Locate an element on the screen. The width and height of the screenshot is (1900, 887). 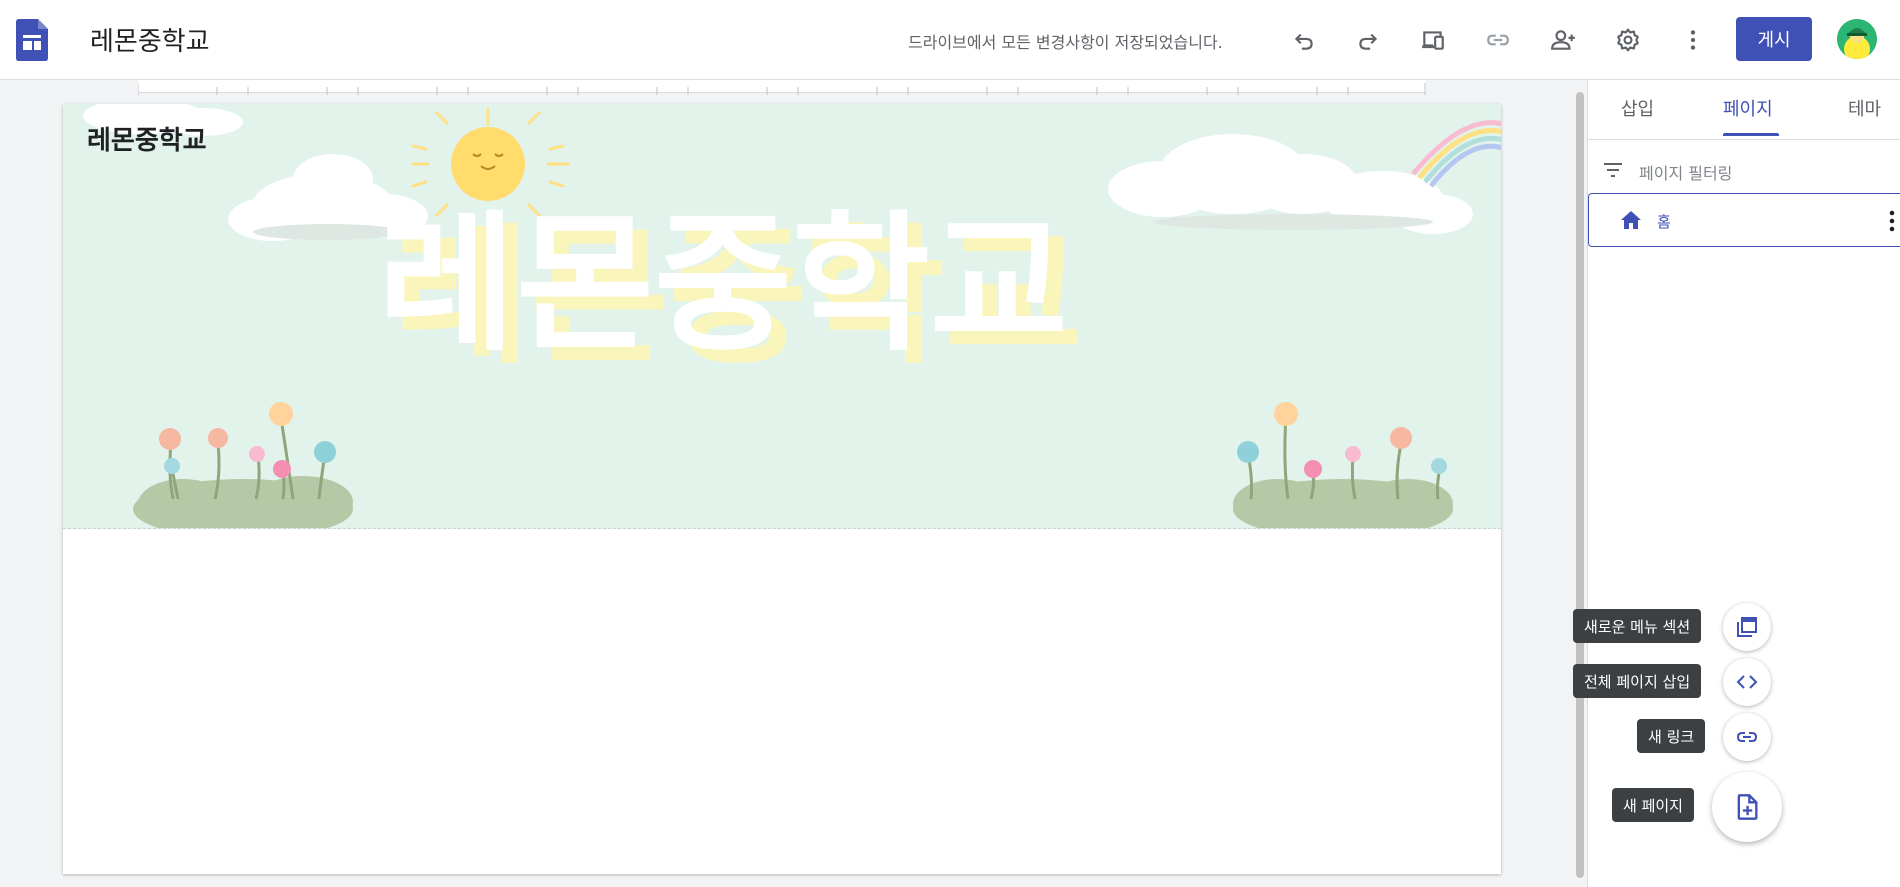
new-page-icon is located at coordinates (1747, 807).